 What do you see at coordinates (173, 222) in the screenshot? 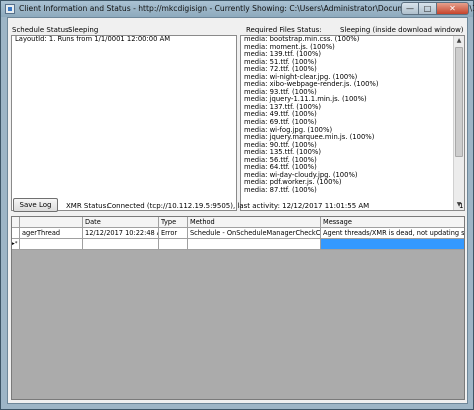
I see `column-header-type: Type` at bounding box center [173, 222].